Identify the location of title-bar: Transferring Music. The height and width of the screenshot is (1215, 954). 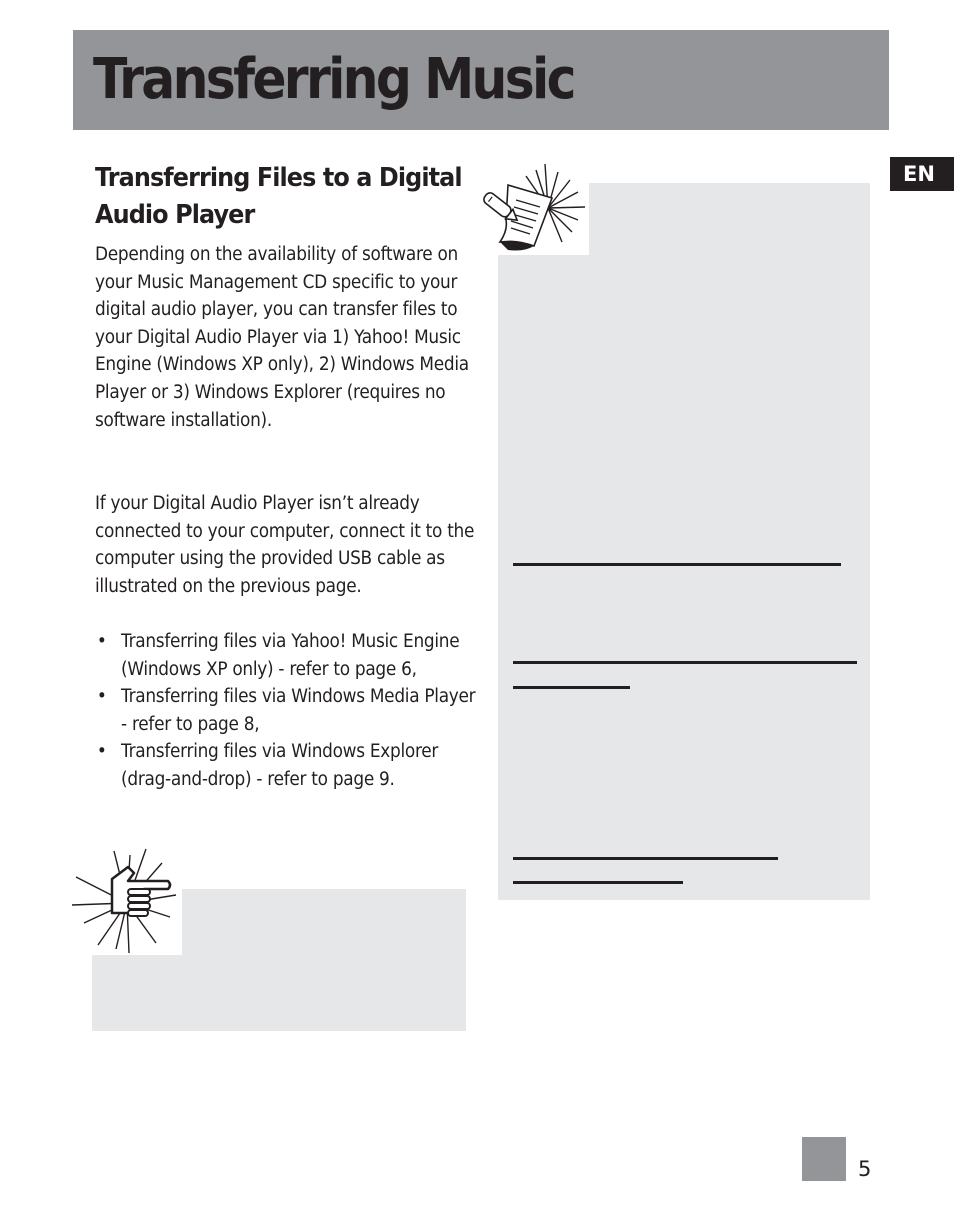
(481, 80).